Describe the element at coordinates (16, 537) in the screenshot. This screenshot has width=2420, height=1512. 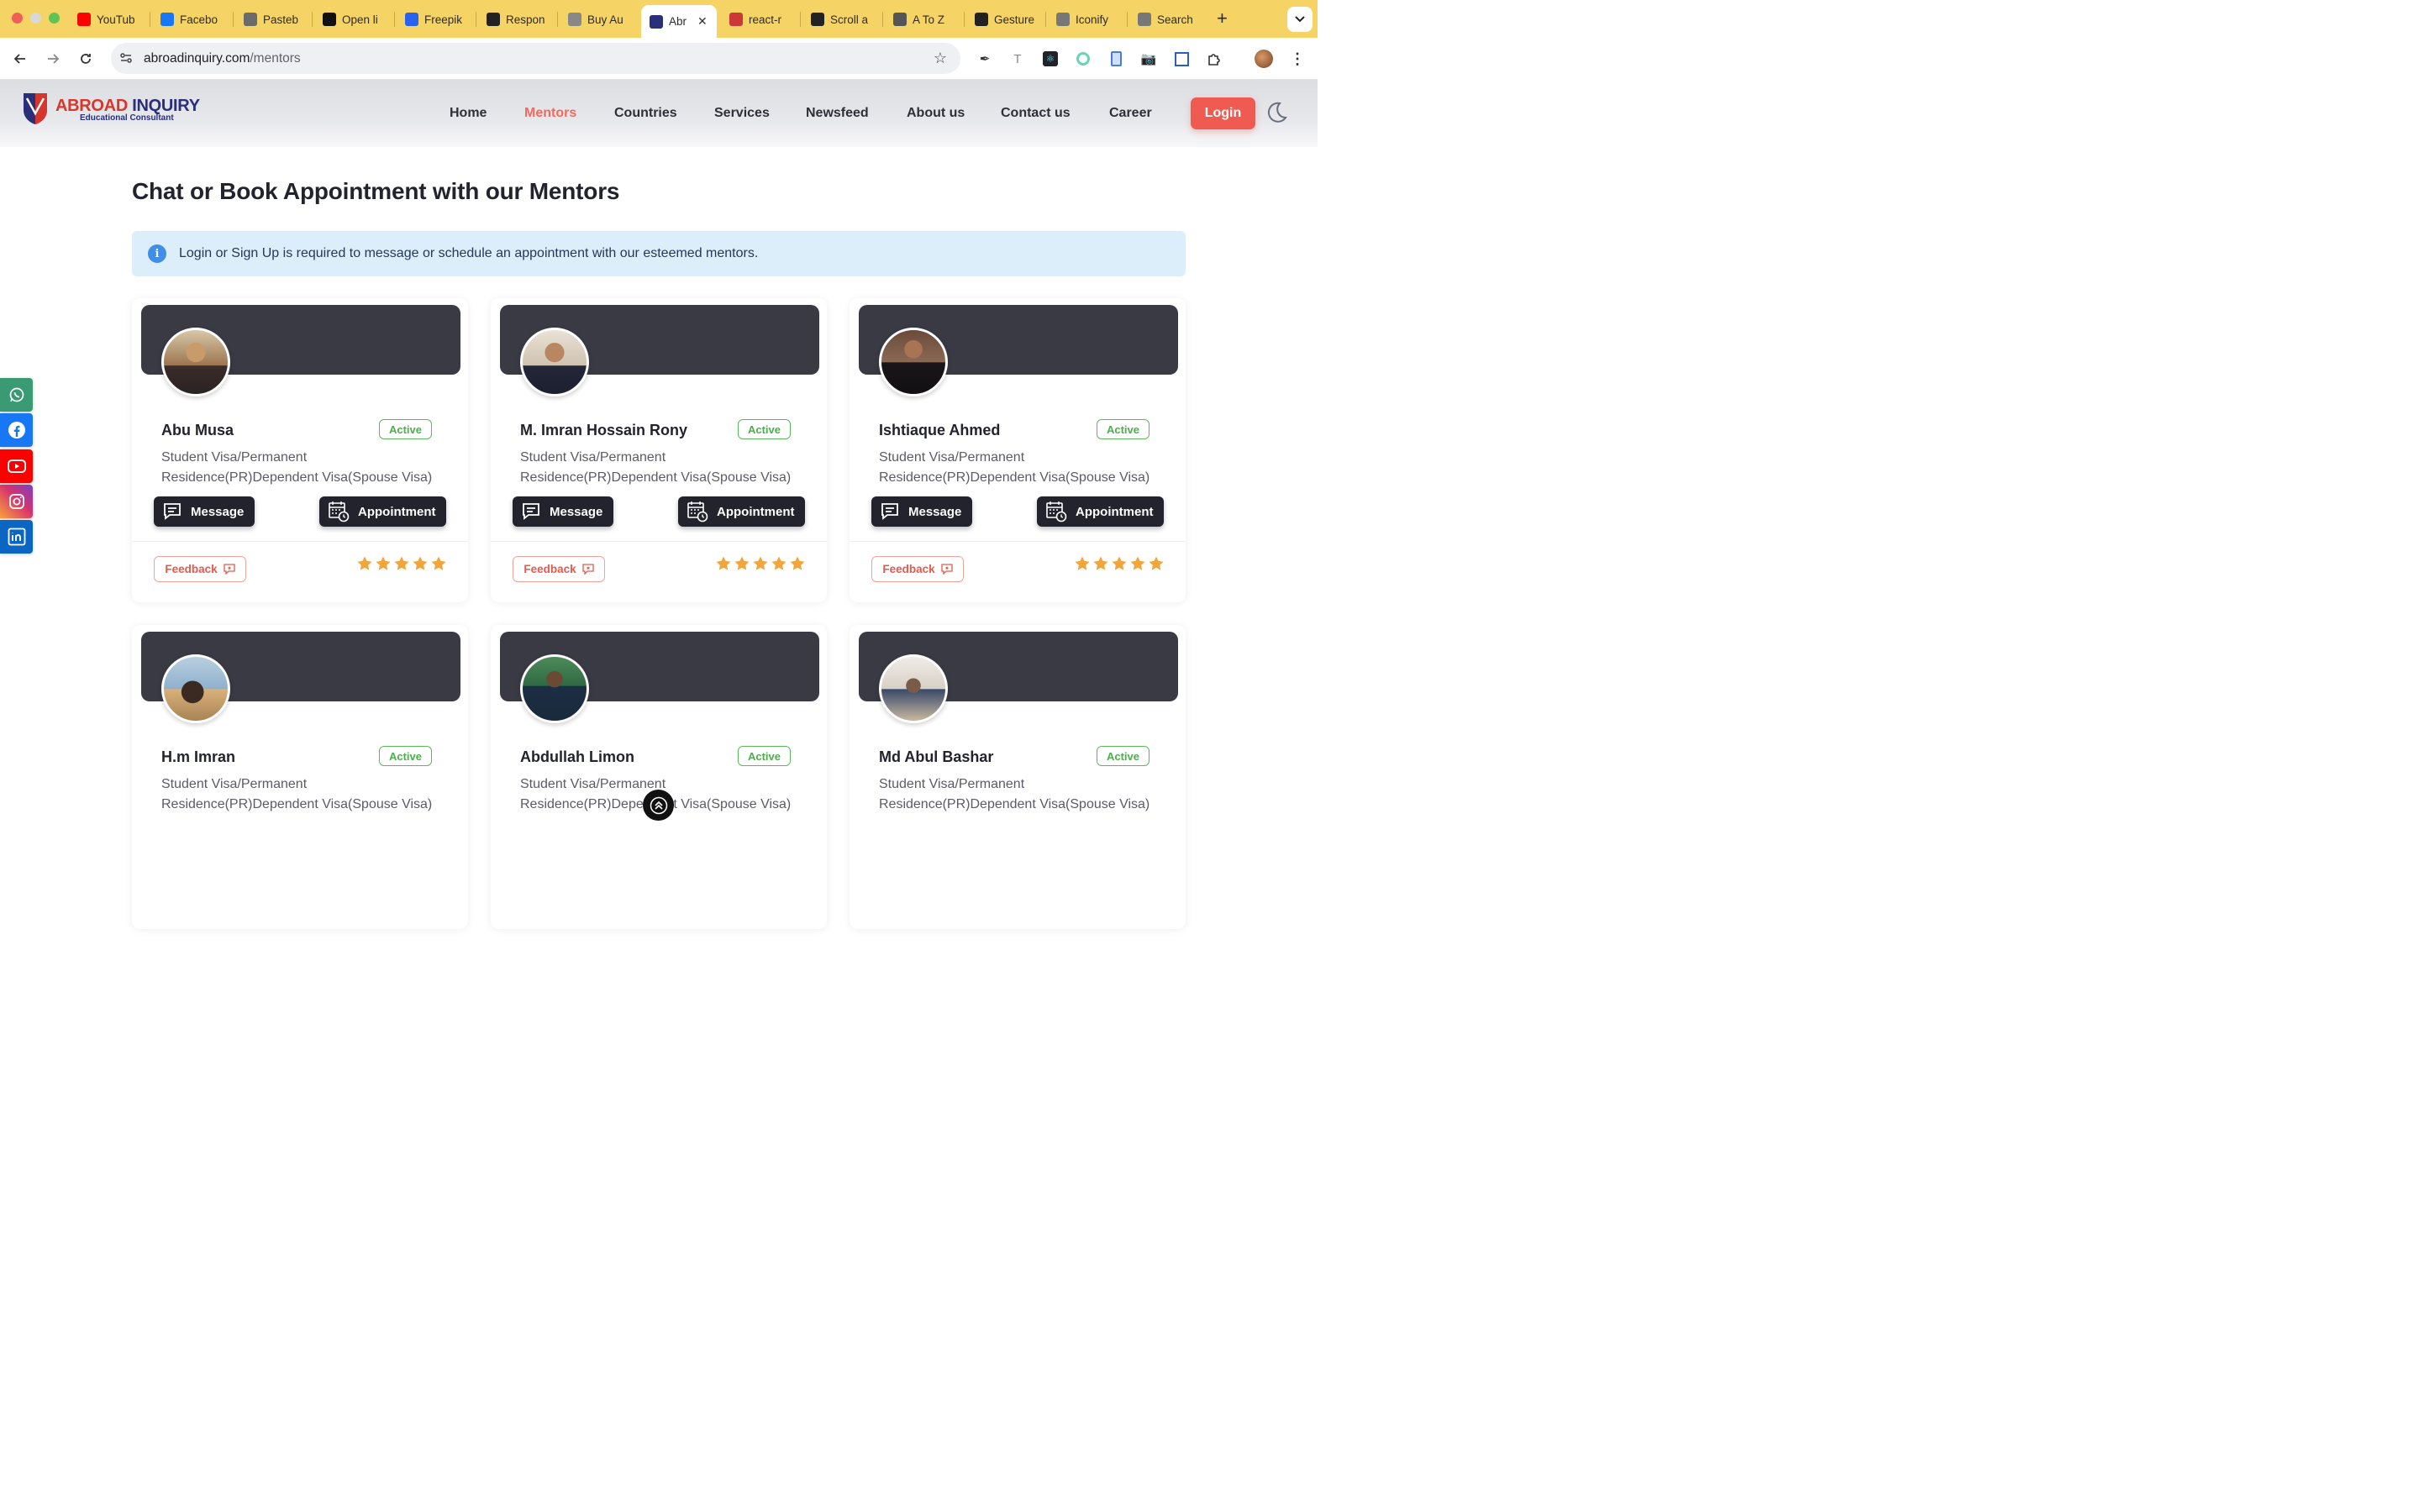
I see `linkedin-social-link` at that location.